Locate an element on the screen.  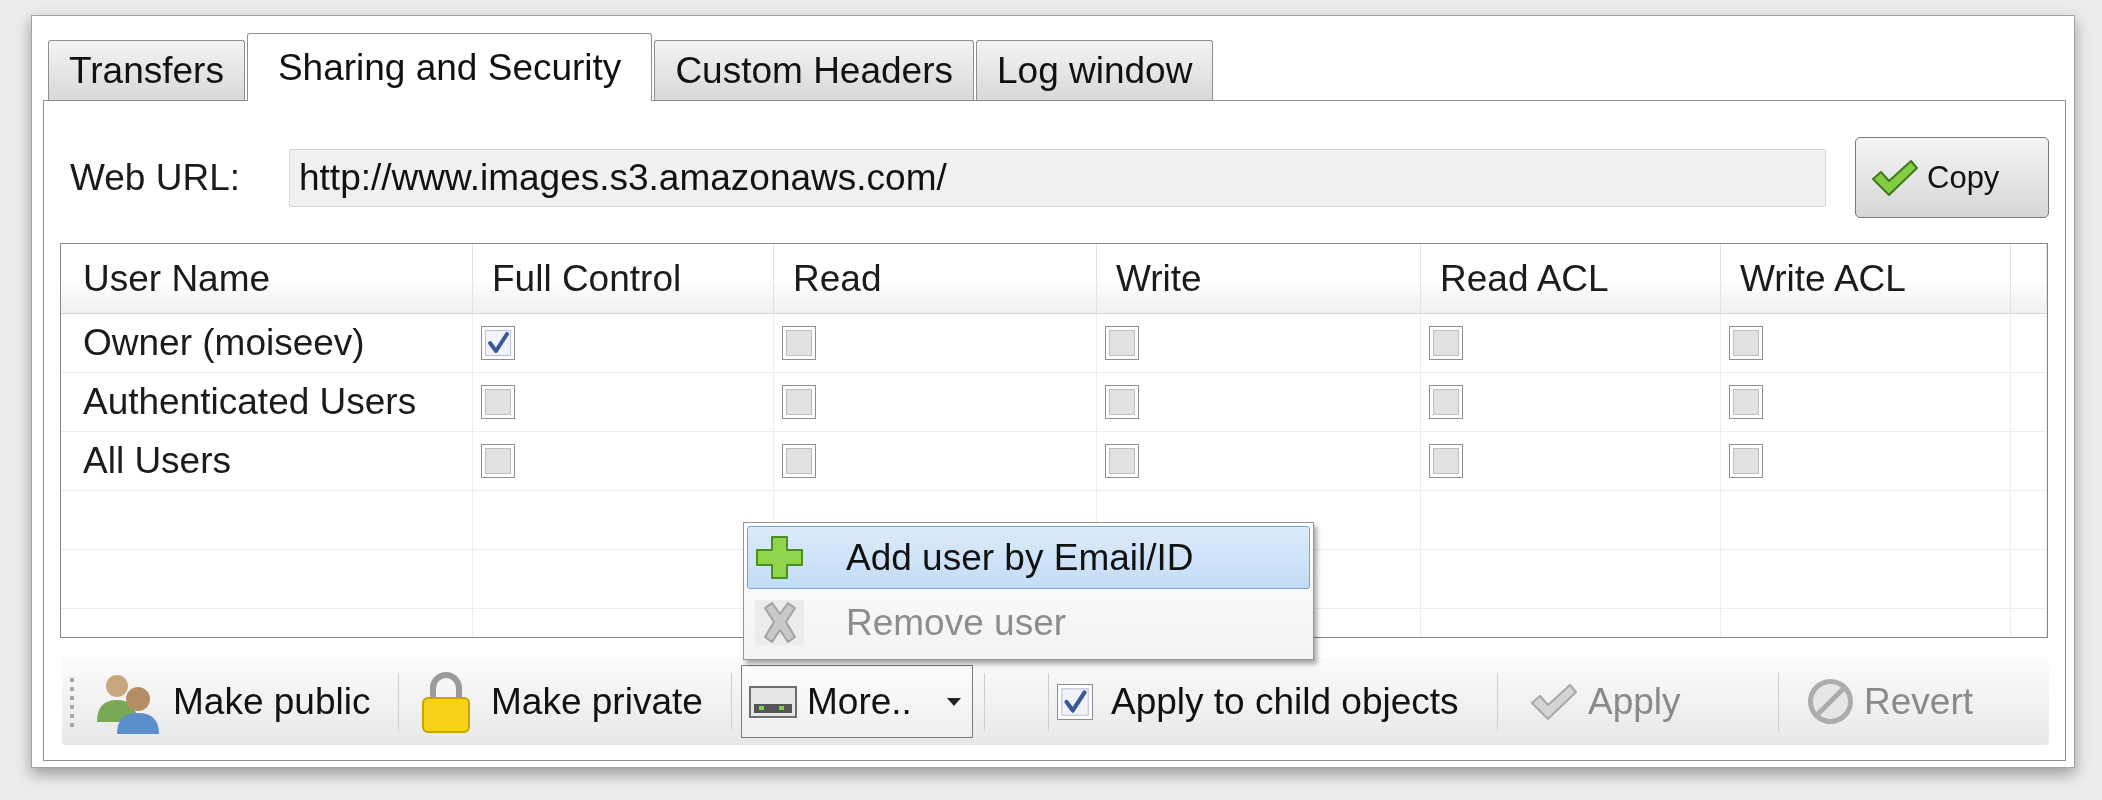
tab: Sharing and Security is located at coordinates (449, 67).